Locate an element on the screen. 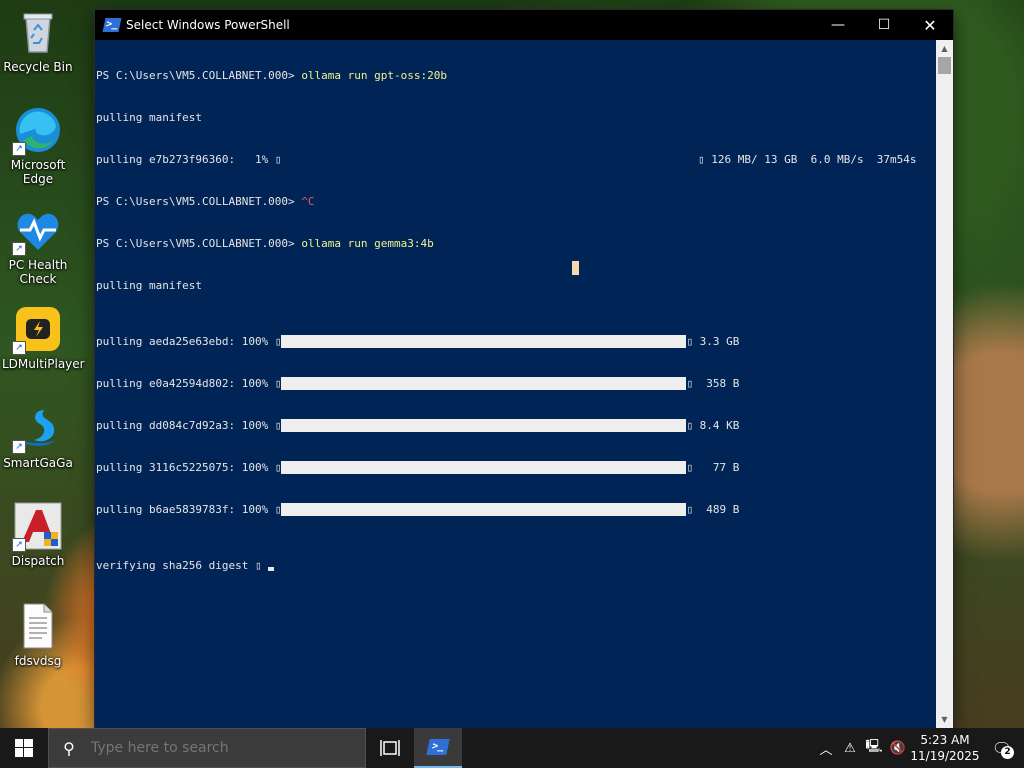 The height and width of the screenshot is (768, 1024). verify-text: verifying sha256 digest ▯ is located at coordinates (182, 565).